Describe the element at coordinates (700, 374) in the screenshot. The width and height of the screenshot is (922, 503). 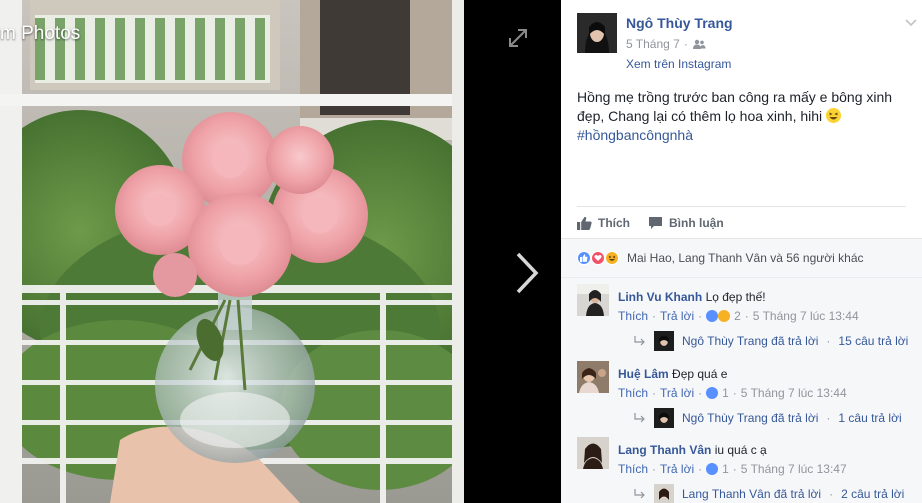
I see `comment-text: Đẹp quá e` at that location.